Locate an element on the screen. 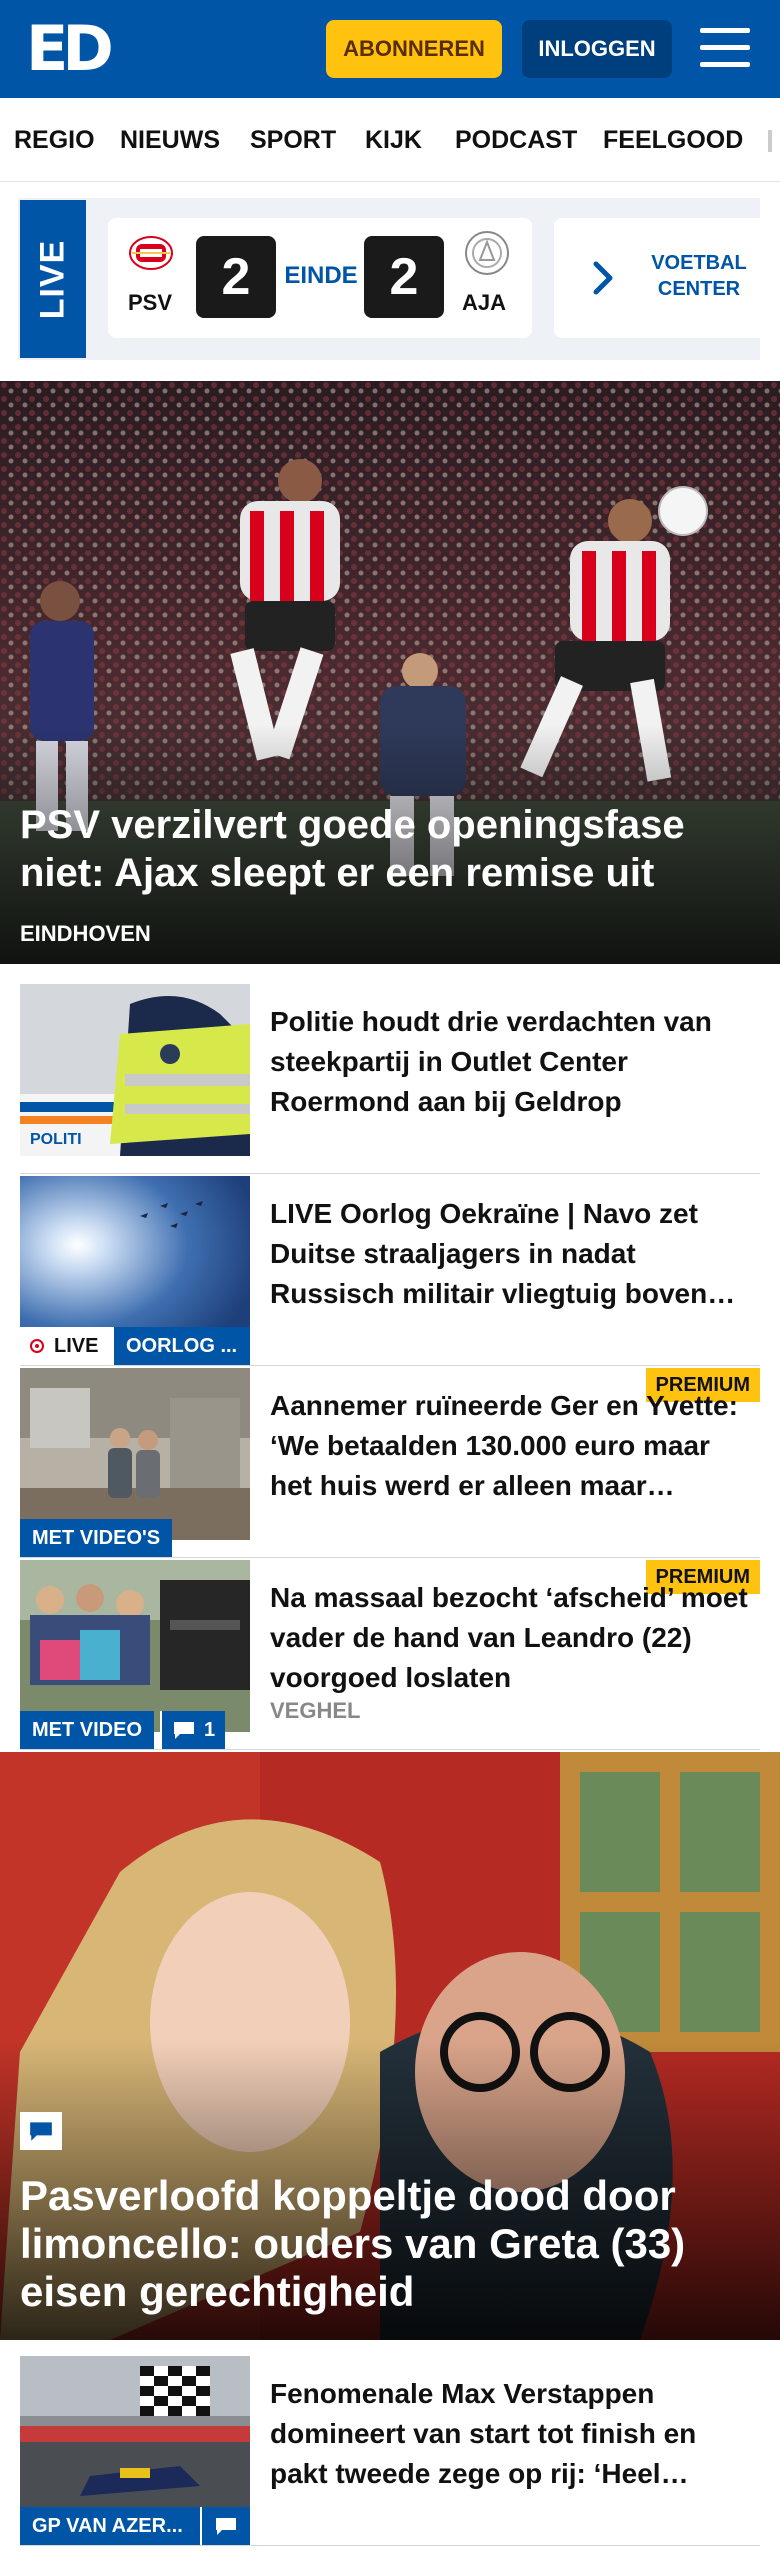  ajax-crest-icon is located at coordinates (487, 253).